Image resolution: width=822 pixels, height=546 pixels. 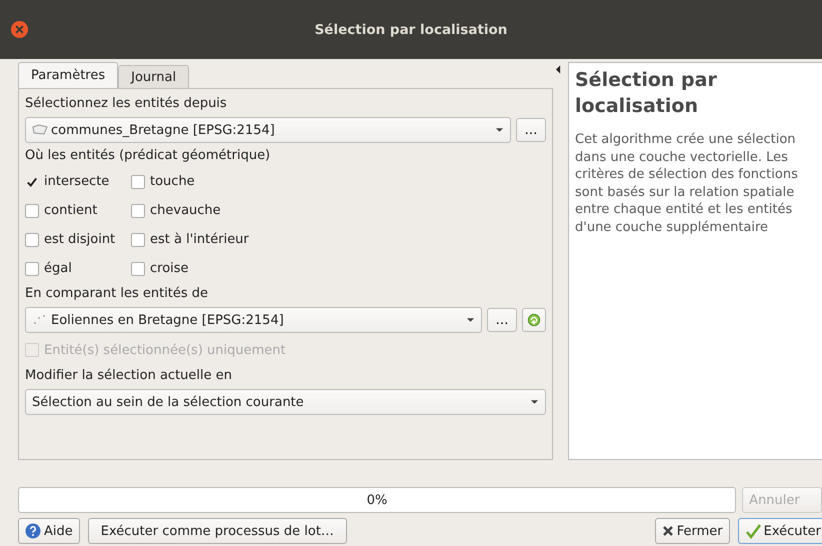 What do you see at coordinates (780, 531) in the screenshot?
I see `run-button: Exécuter` at bounding box center [780, 531].